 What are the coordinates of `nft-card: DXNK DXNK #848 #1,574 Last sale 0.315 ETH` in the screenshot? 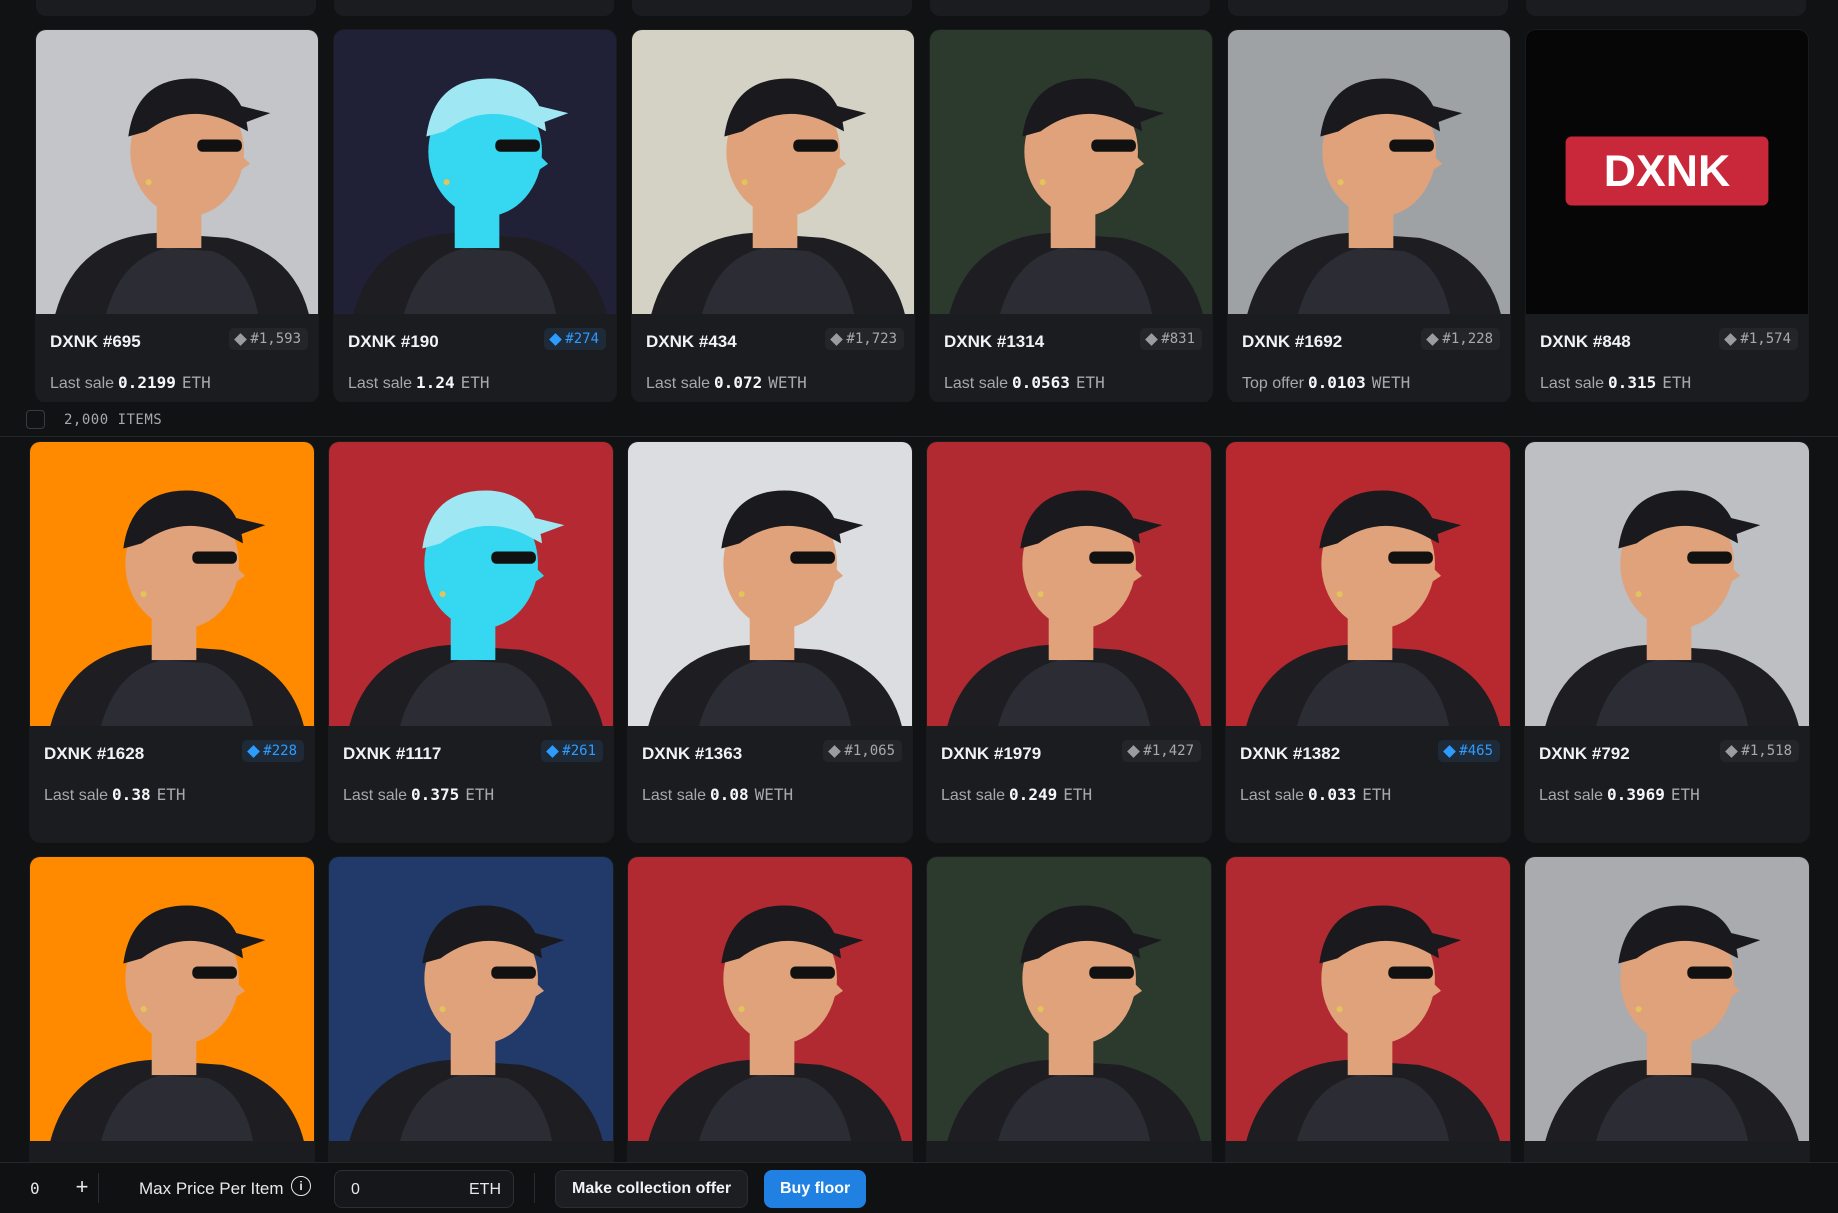 It's located at (1667, 216).